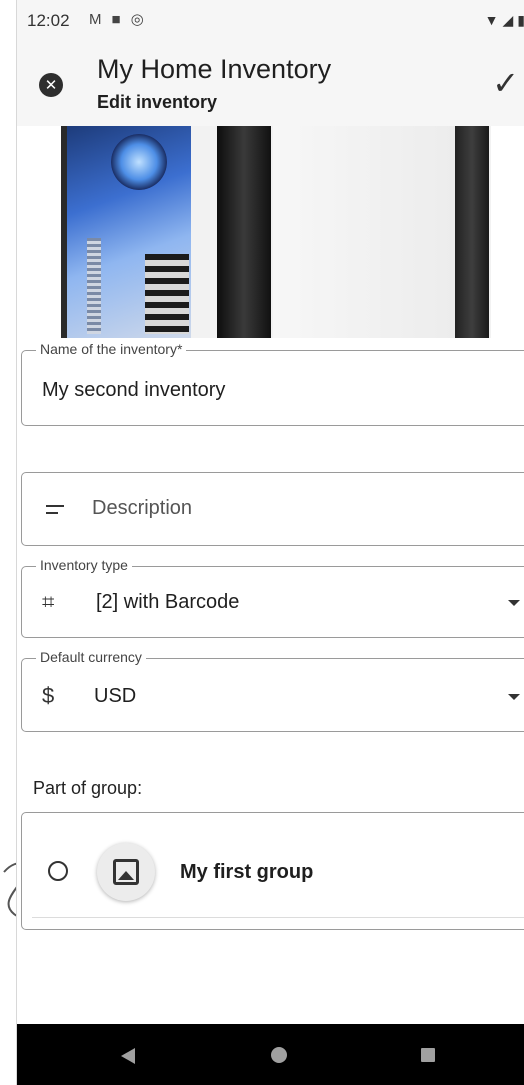  Describe the element at coordinates (520, 20) in the screenshot. I see `battery-icon: ▮` at that location.